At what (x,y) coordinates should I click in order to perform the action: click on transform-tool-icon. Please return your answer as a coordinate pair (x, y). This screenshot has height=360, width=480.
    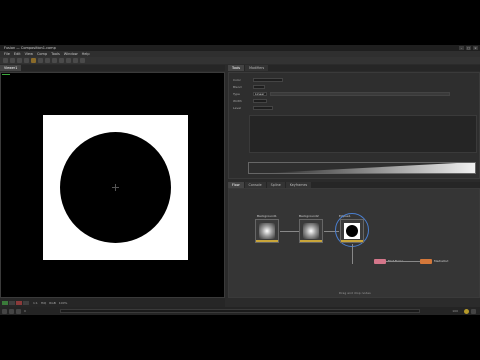
    Looking at the image, I should click on (61, 60).